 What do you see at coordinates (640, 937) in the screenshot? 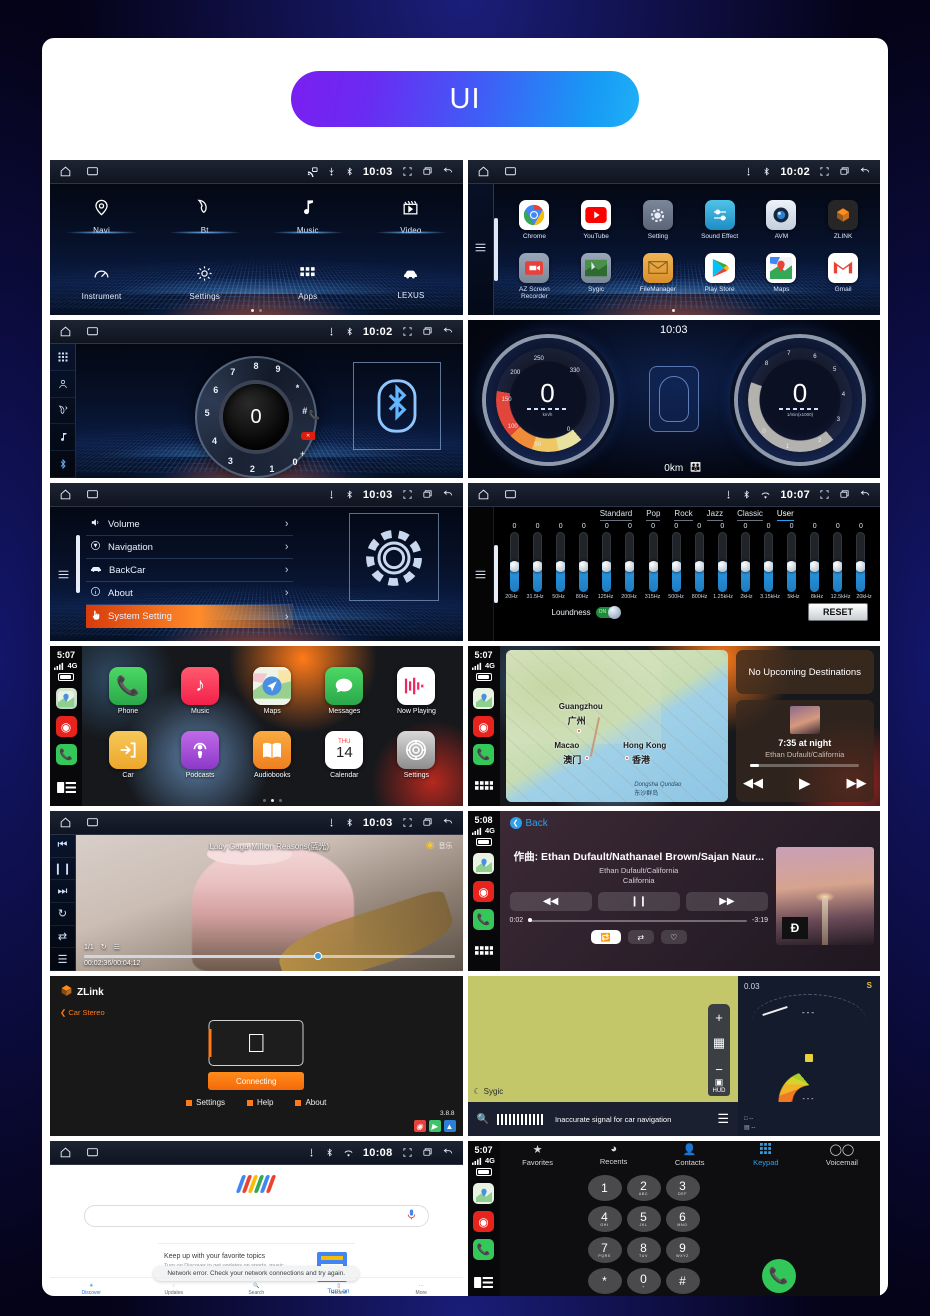
I see `shuffle-button: ⇄` at bounding box center [640, 937].